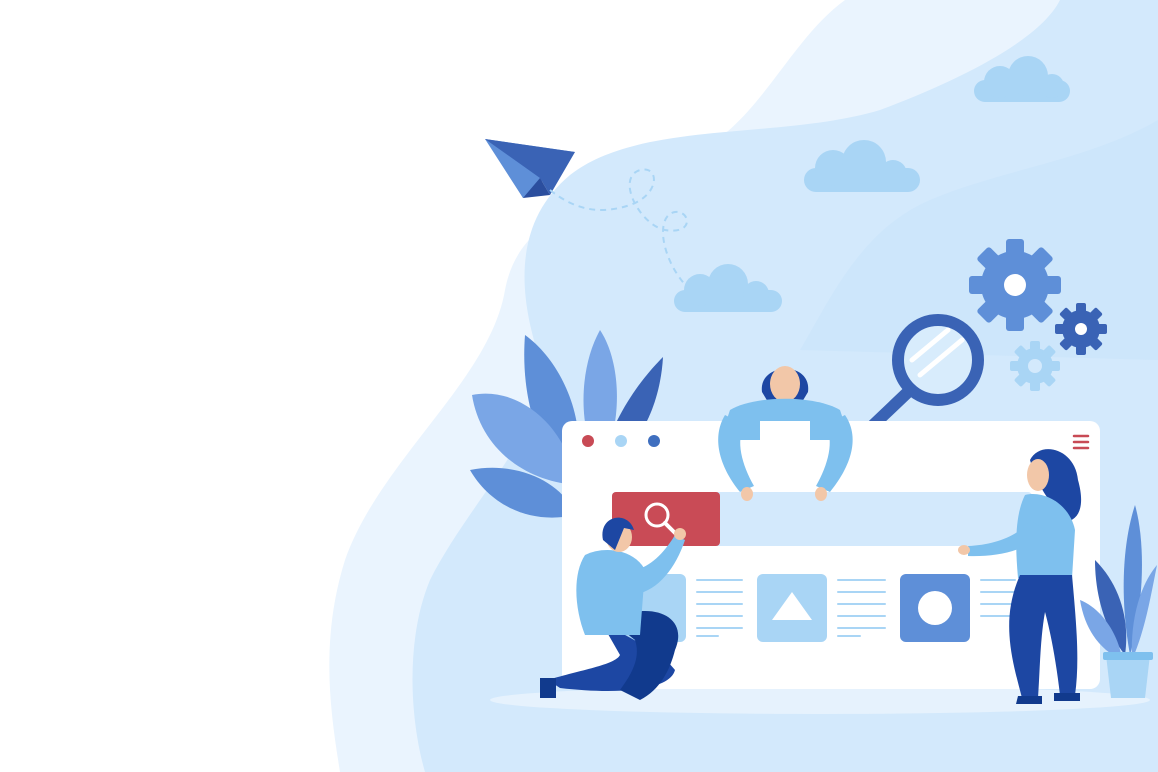  Describe the element at coordinates (621, 441) in the screenshot. I see `window-dot-light` at that location.